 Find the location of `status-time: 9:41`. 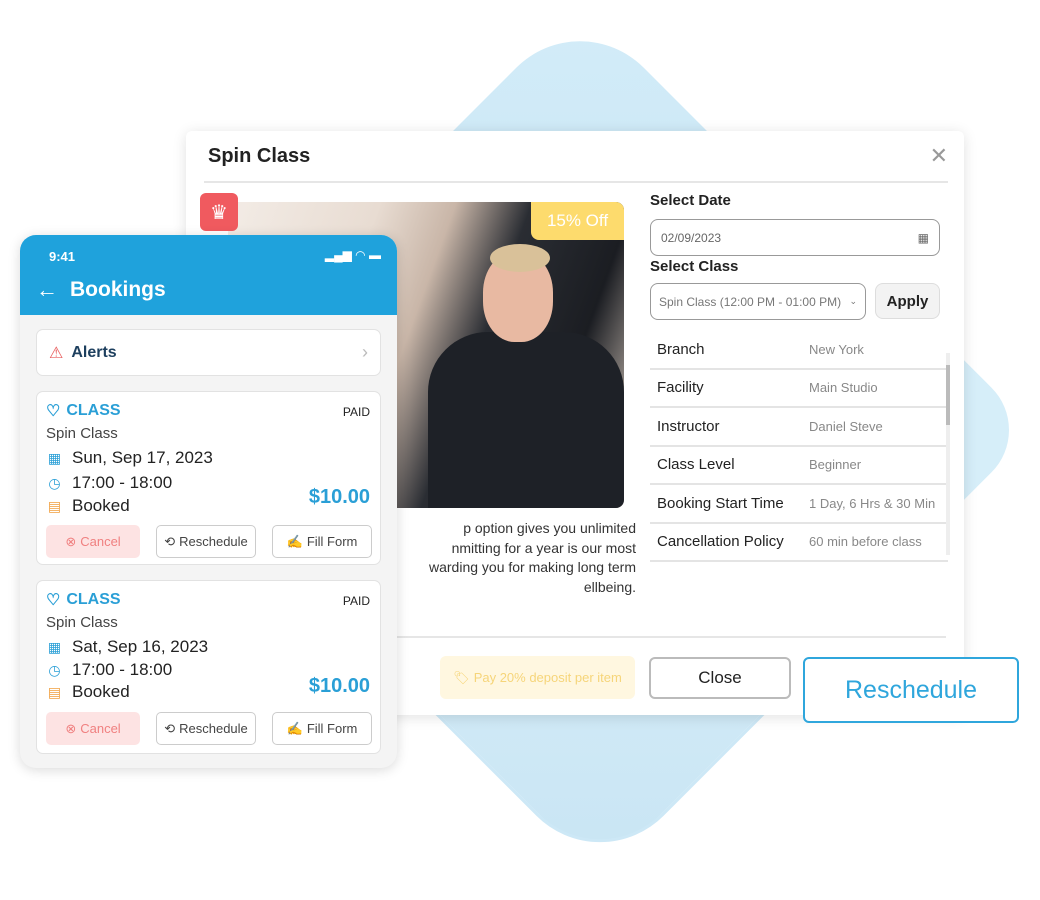

status-time: 9:41 is located at coordinates (62, 256).